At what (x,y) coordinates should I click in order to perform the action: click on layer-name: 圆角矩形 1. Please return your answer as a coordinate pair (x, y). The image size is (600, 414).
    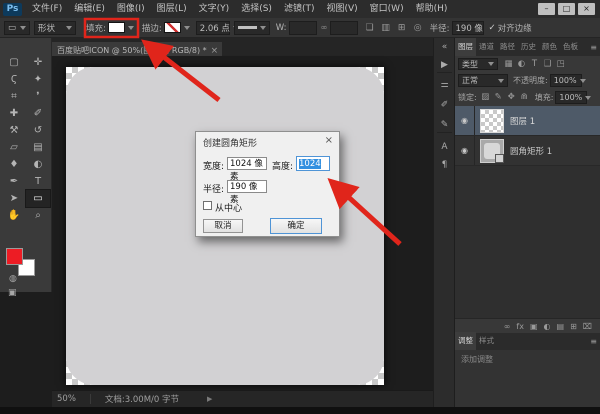
    Looking at the image, I should click on (531, 151).